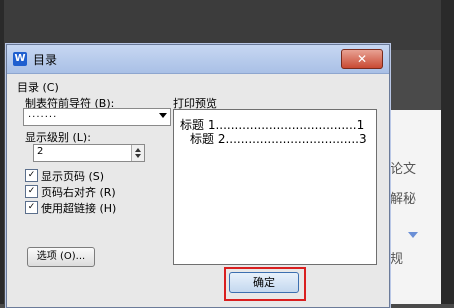 This screenshot has width=454, height=308. I want to click on levels-label: 显示级别 (L):, so click(58, 137).